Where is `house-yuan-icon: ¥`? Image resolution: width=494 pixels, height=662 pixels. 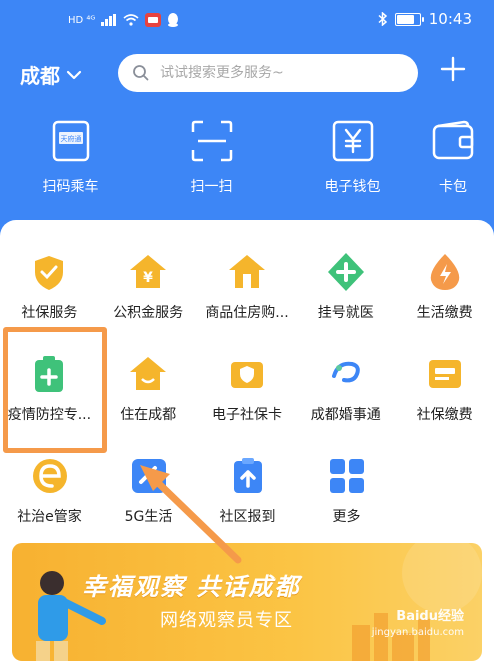 house-yuan-icon: ¥ is located at coordinates (148, 272).